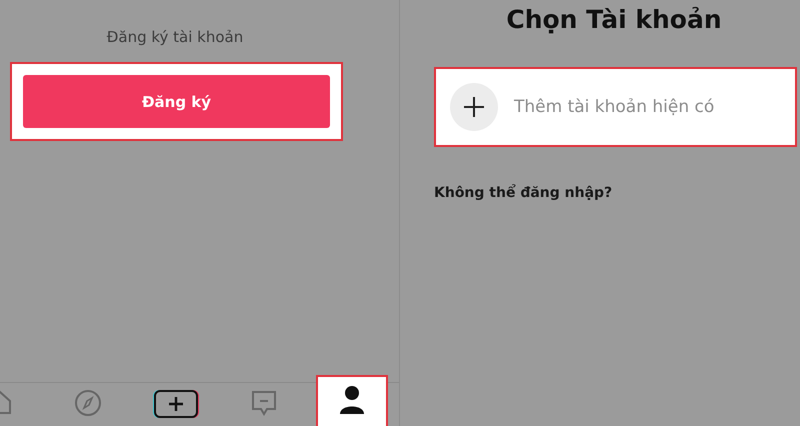  I want to click on add-account-button: Thêm tài khoản hiện có, so click(615, 107).